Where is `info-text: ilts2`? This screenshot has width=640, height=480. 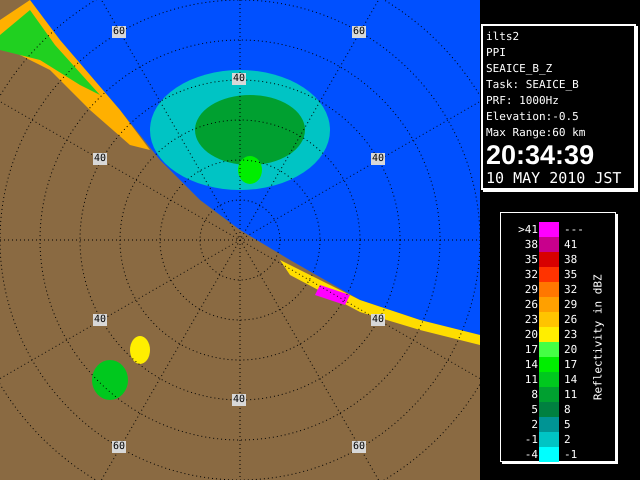 info-text: ilts2 is located at coordinates (503, 37).